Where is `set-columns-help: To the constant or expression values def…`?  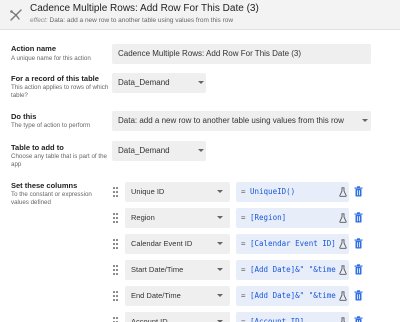
set-columns-help: To the constant or expression values def… is located at coordinates (51, 198).